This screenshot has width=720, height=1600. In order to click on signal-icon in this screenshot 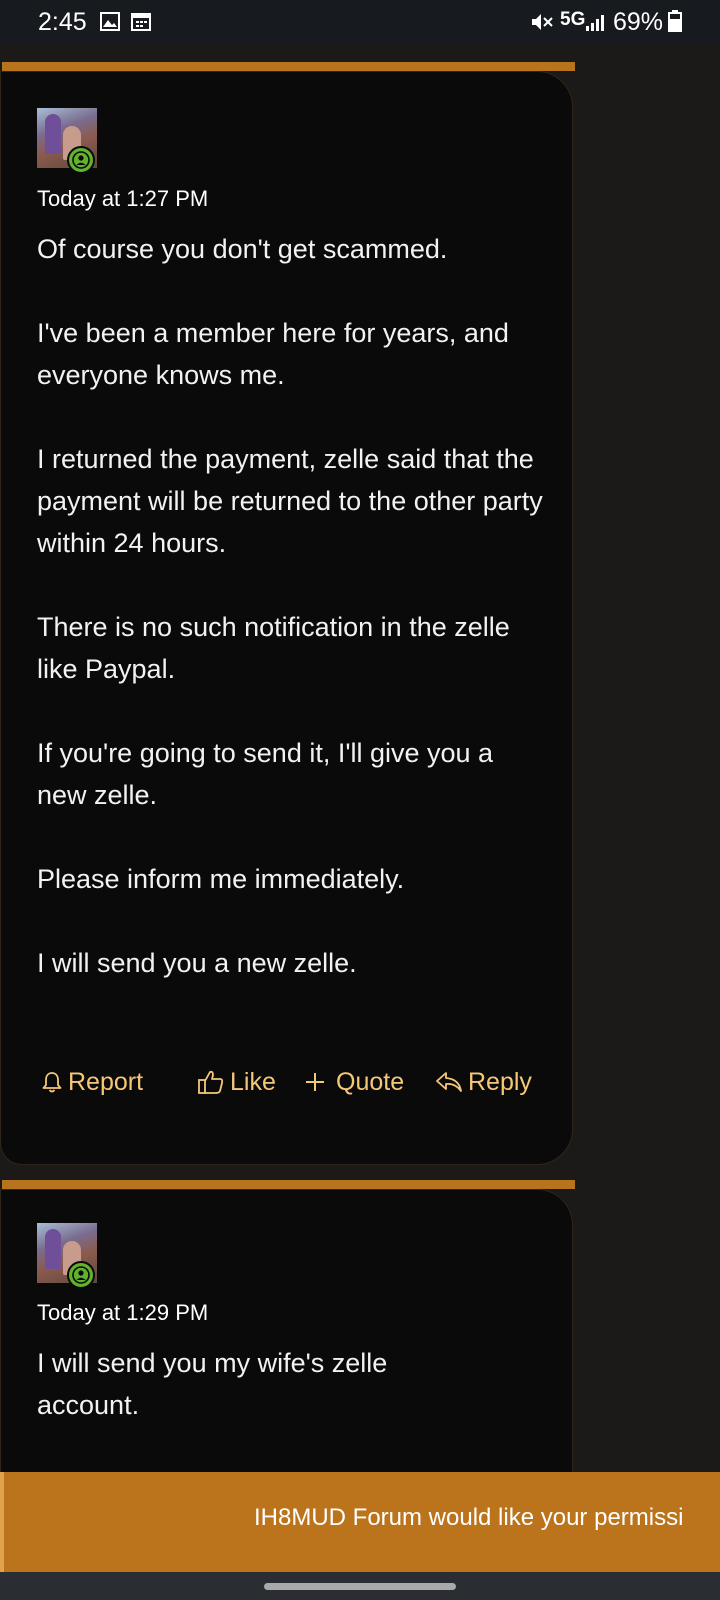, I will do `click(596, 21)`.